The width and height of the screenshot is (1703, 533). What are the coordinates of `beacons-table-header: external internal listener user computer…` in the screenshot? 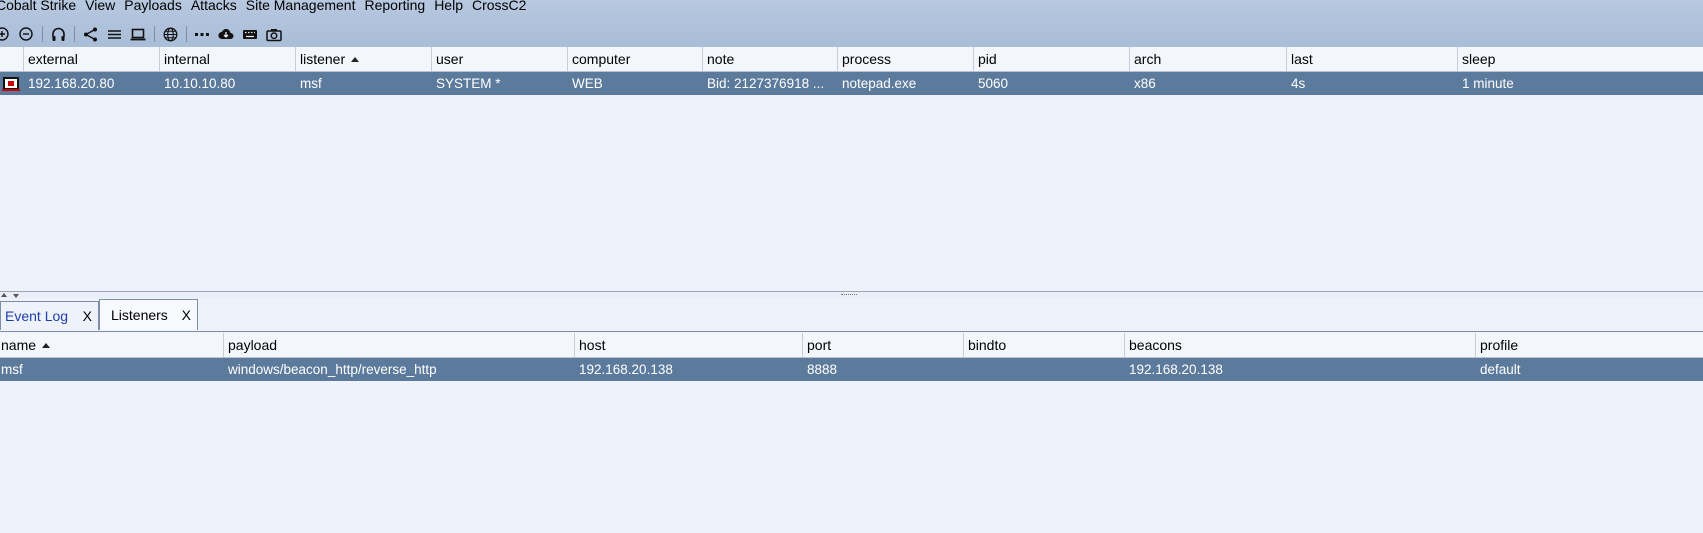 It's located at (851, 59).